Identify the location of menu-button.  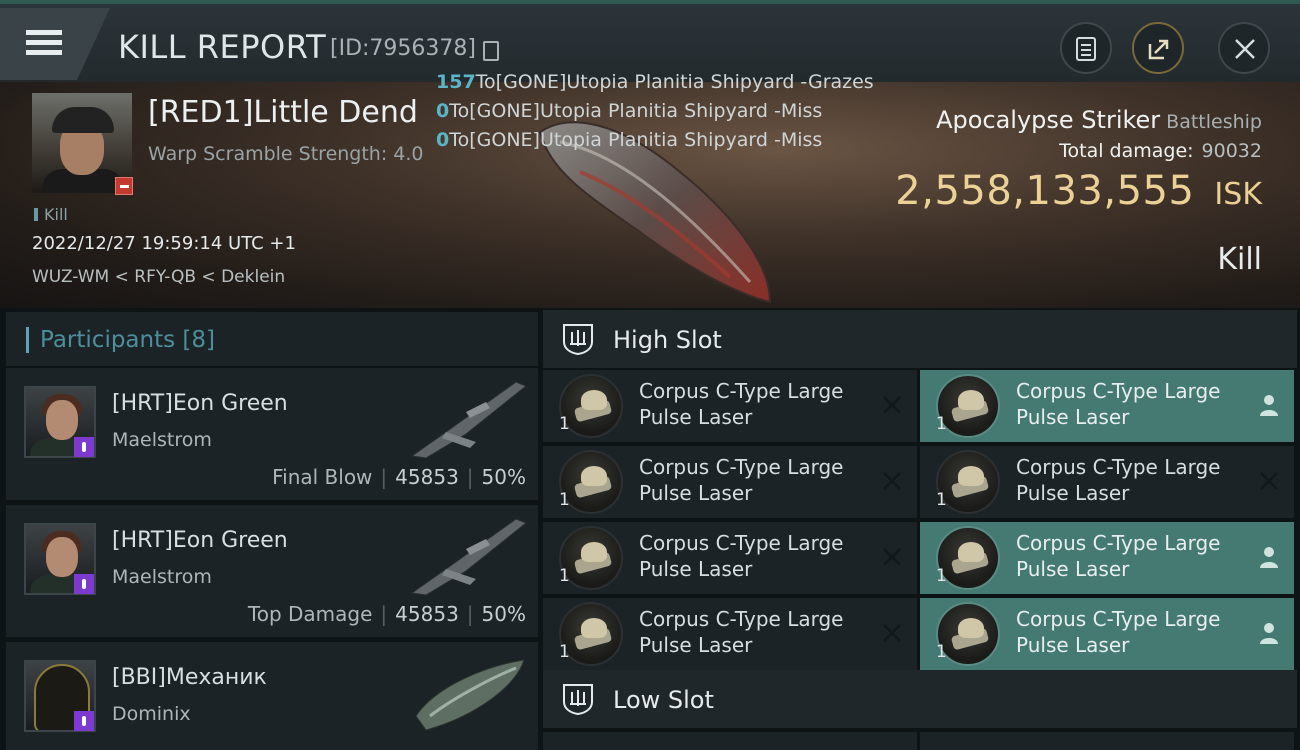
(55, 44).